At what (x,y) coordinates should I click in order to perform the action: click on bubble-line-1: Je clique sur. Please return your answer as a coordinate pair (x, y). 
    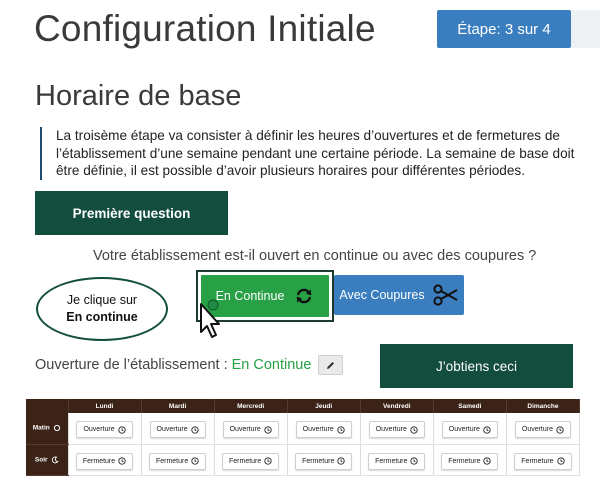
    Looking at the image, I should click on (102, 300).